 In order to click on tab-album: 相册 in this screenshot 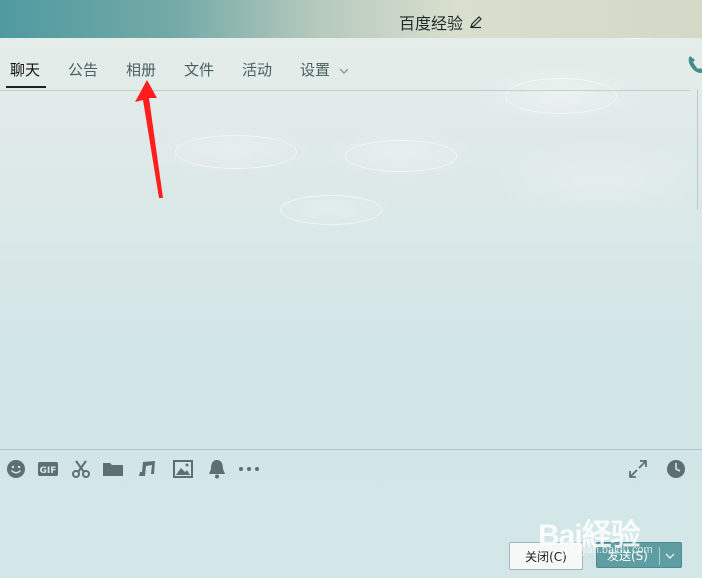, I will do `click(141, 69)`.